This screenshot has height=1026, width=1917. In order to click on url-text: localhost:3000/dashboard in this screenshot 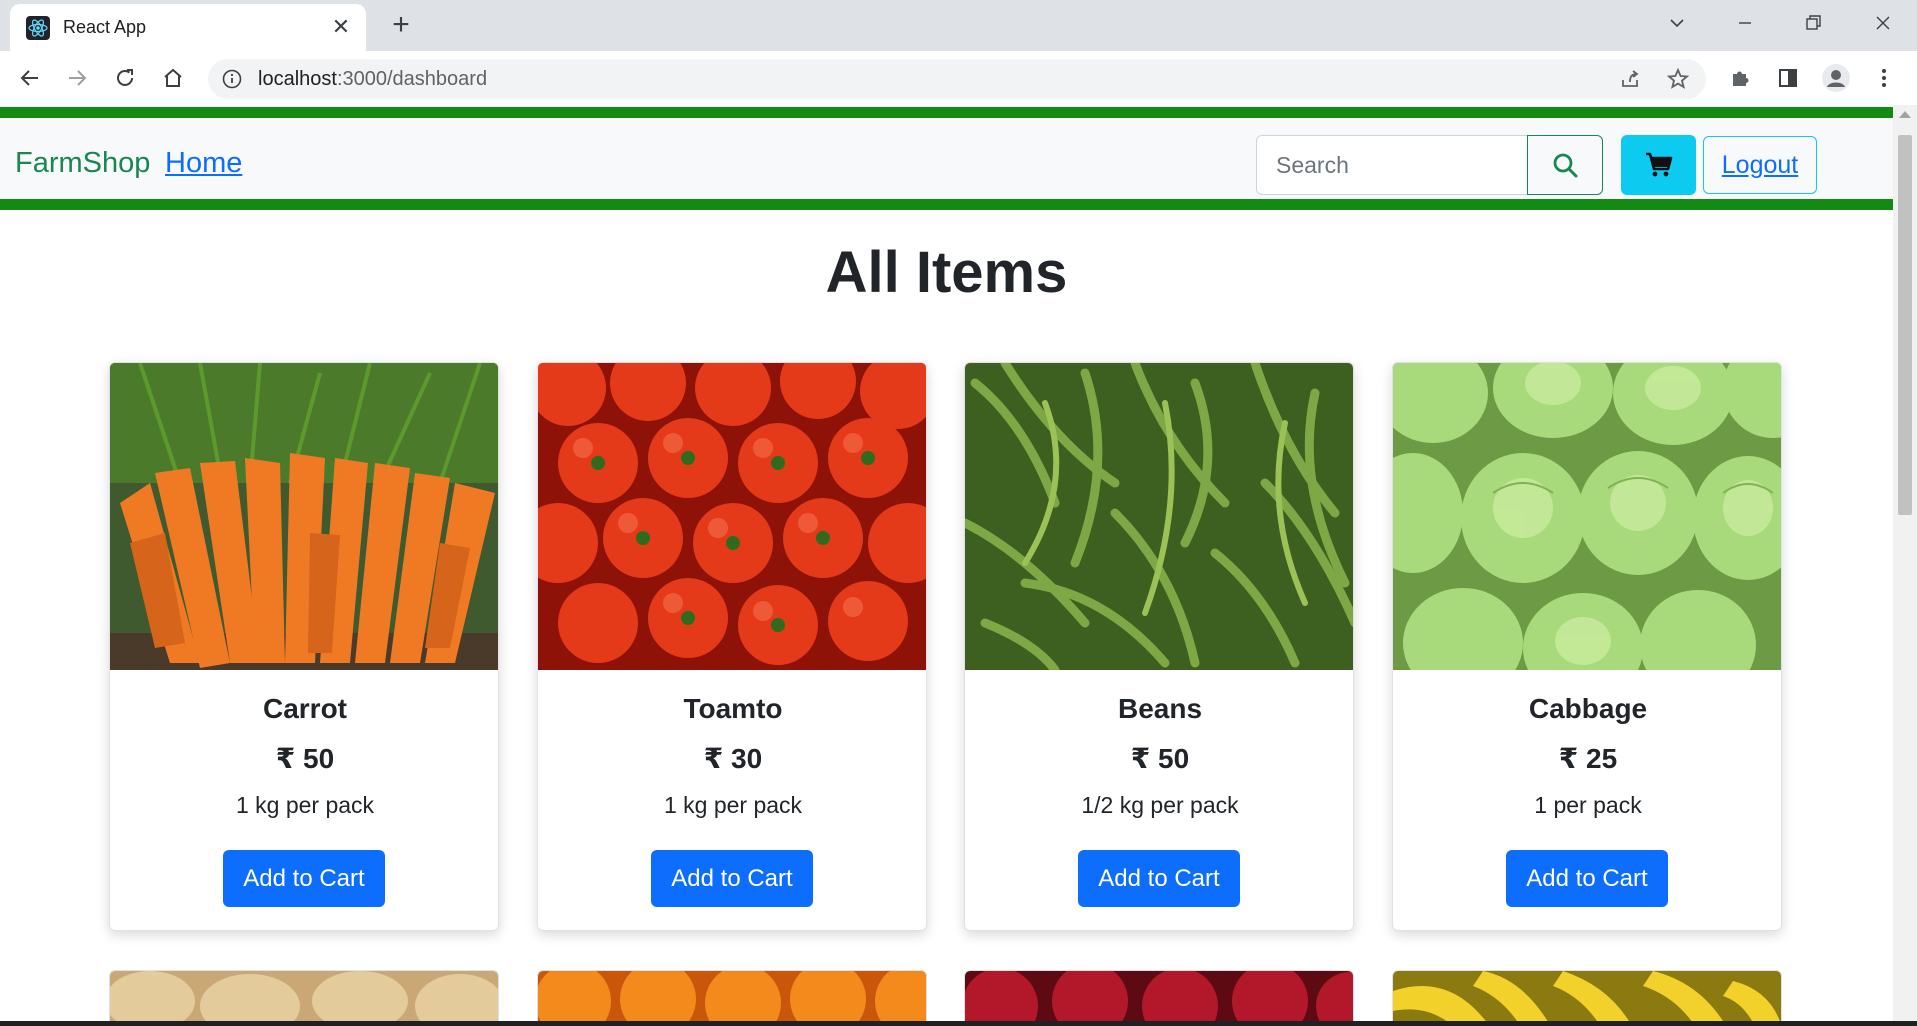, I will do `click(373, 79)`.